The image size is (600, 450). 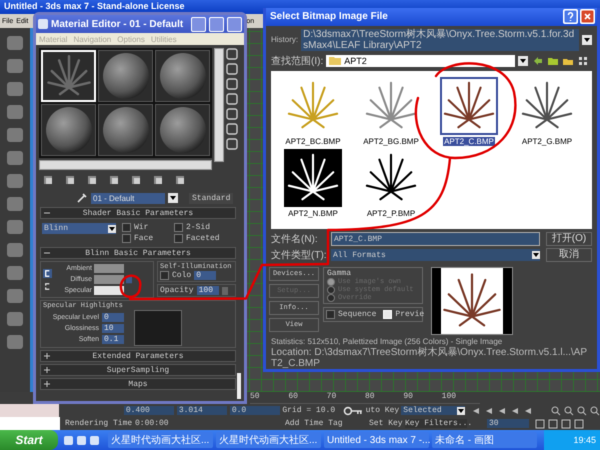 I want to click on spinner-field: 0.1, so click(x=113, y=339).